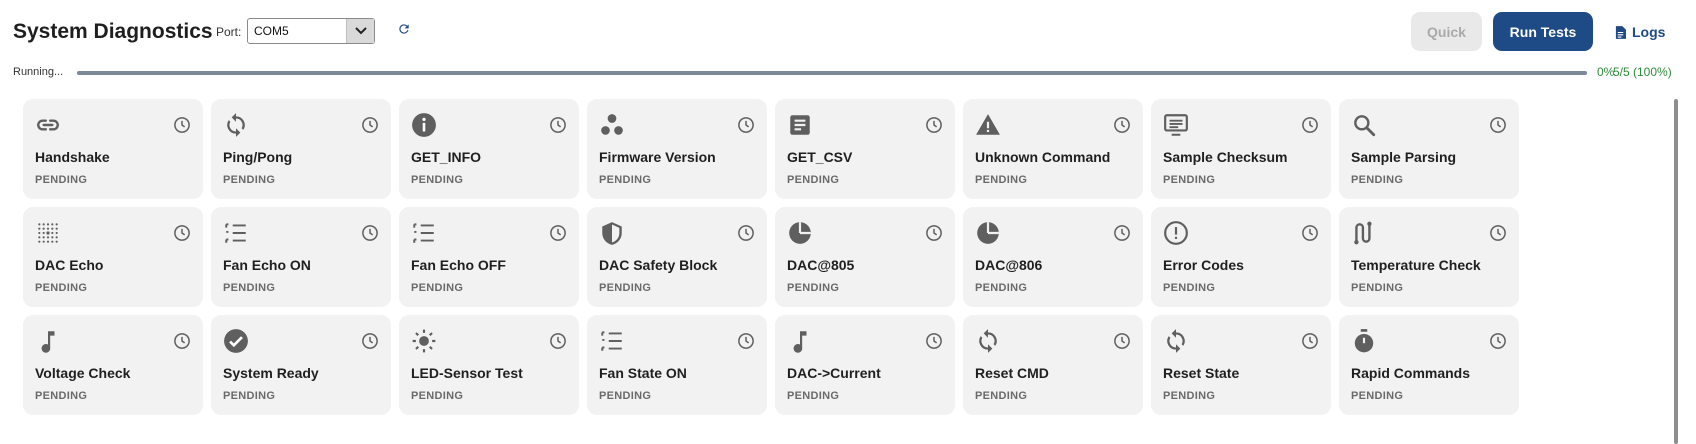 The height and width of the screenshot is (444, 1696). What do you see at coordinates (1364, 125) in the screenshot?
I see `search-icon` at bounding box center [1364, 125].